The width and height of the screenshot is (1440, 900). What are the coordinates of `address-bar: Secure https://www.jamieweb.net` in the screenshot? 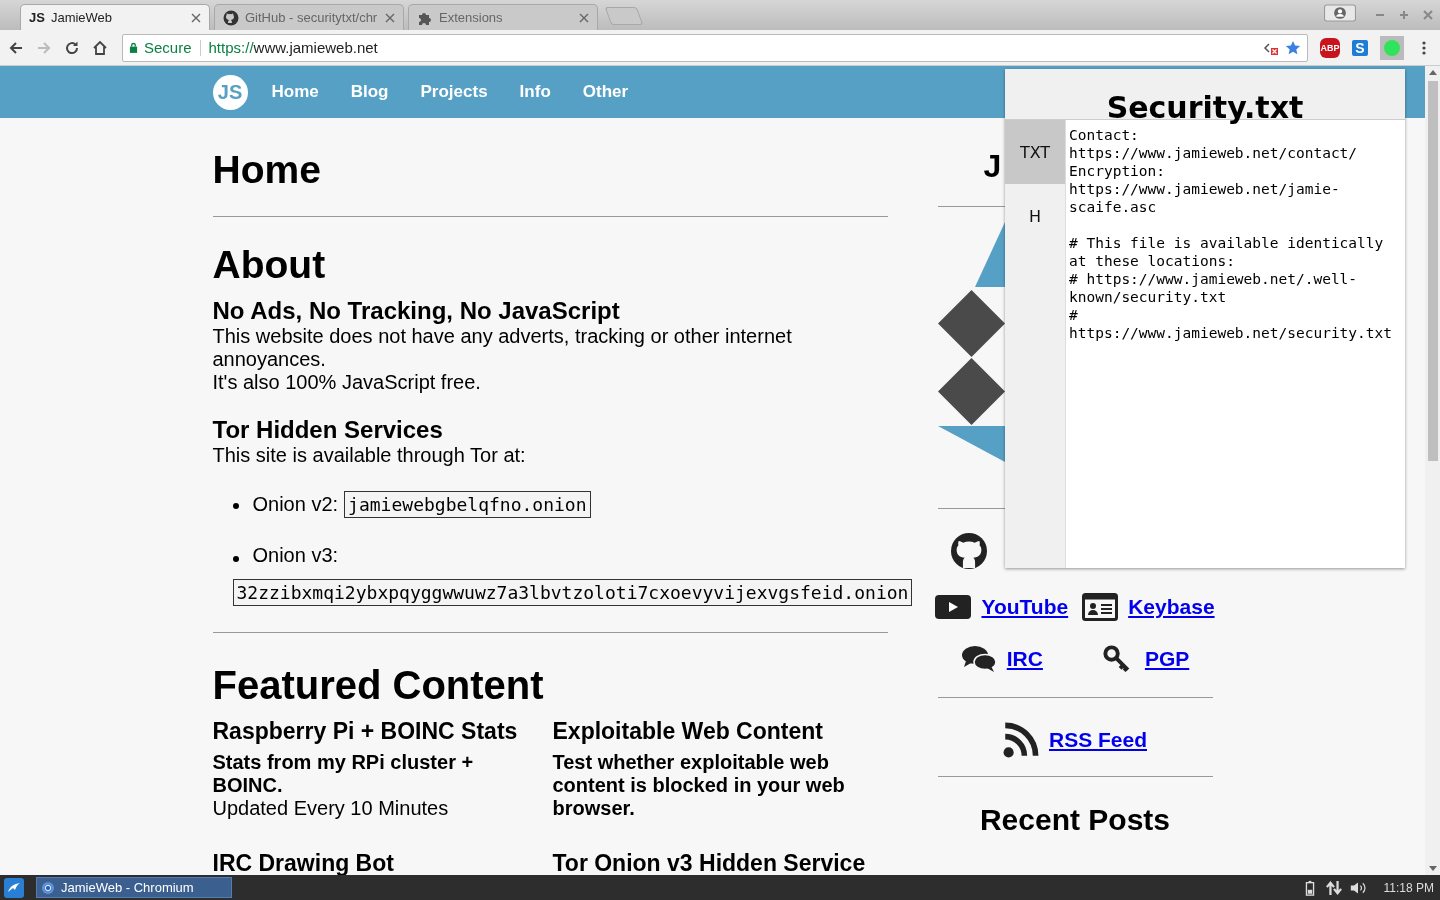 It's located at (715, 47).